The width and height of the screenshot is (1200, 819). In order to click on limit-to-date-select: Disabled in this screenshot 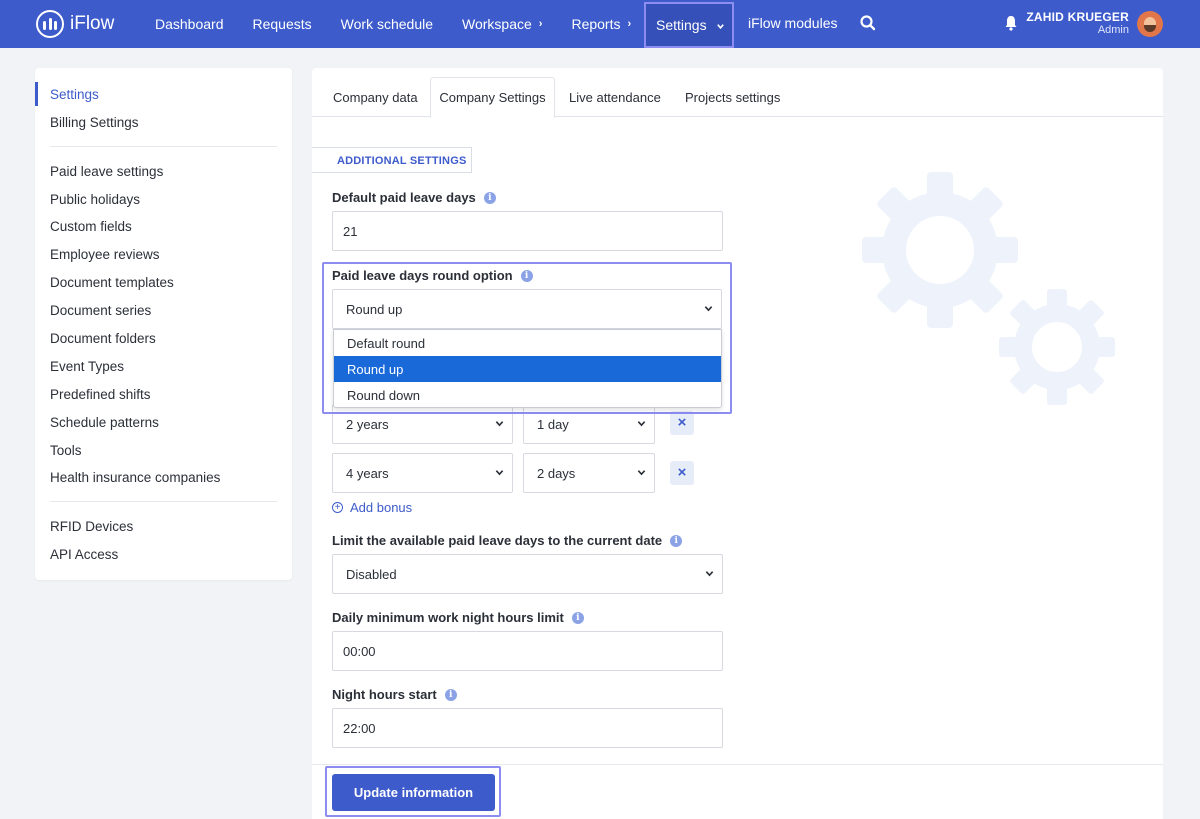, I will do `click(527, 574)`.